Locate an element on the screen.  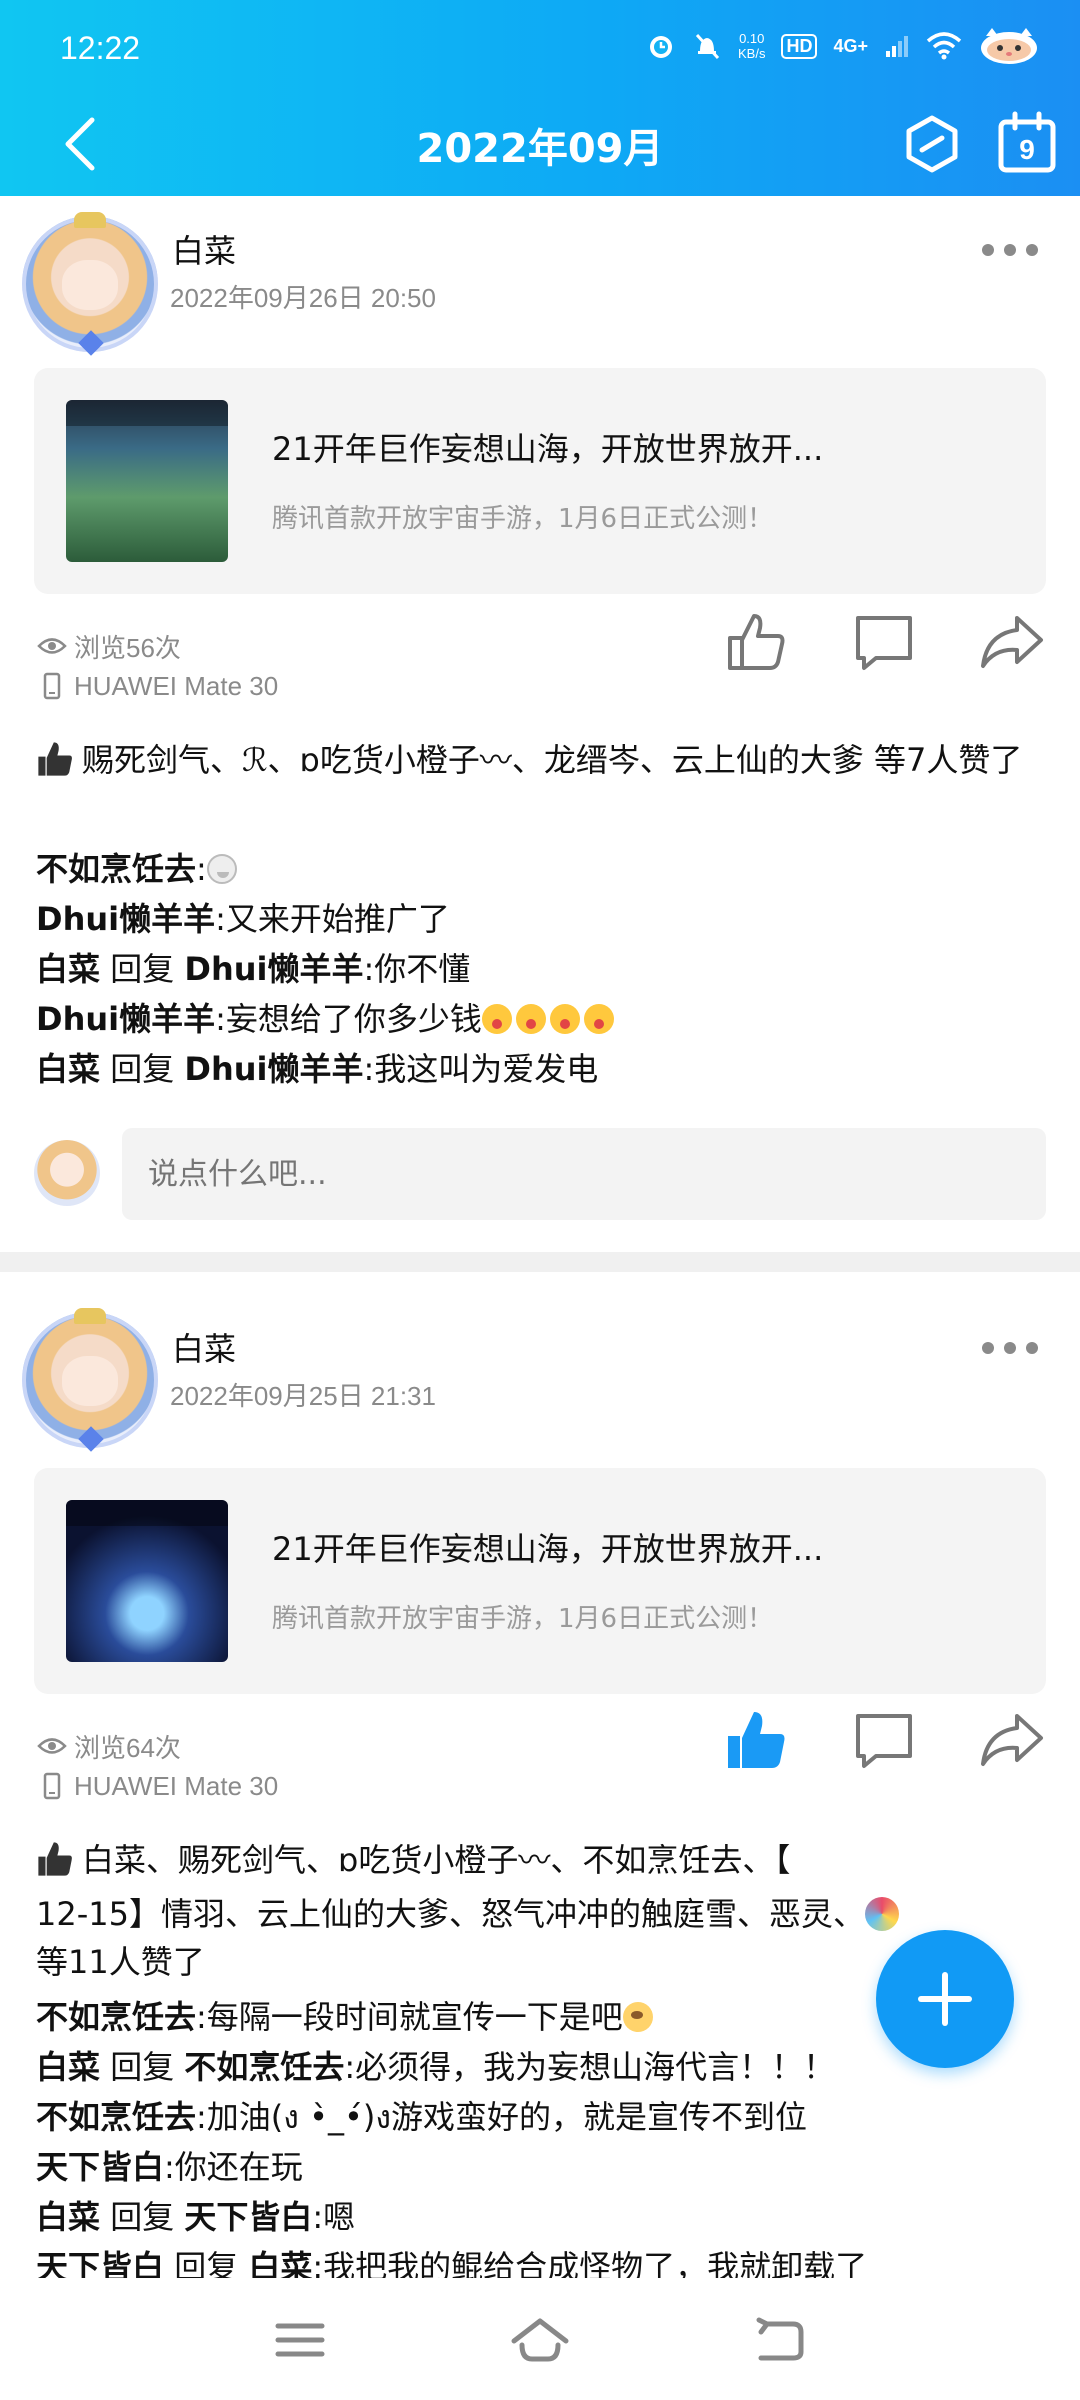
hexagon-button is located at coordinates (932, 144).